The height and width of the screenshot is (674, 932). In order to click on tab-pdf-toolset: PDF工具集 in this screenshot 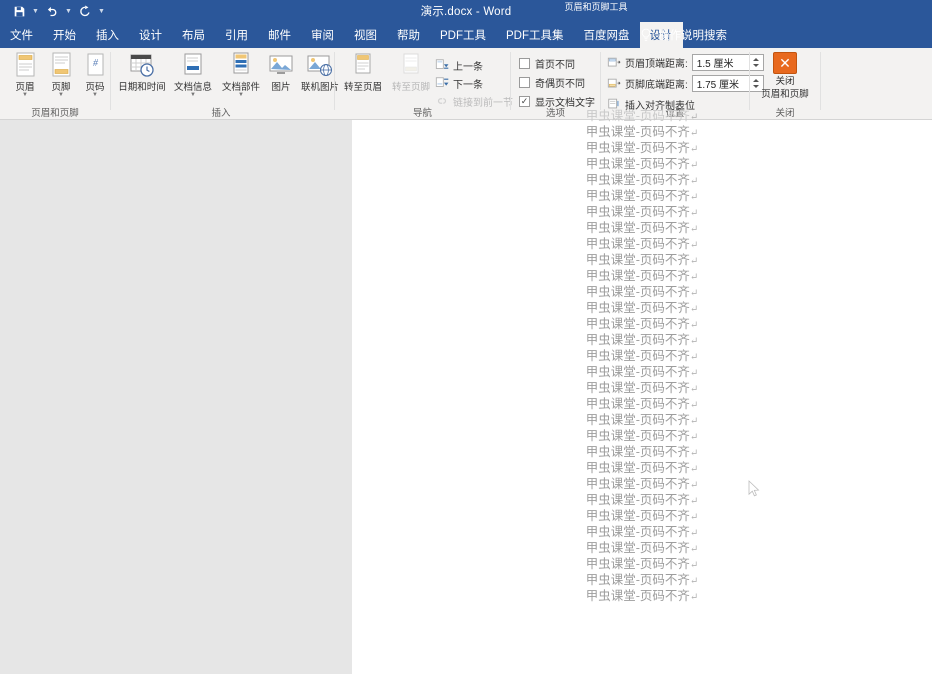, I will do `click(535, 35)`.